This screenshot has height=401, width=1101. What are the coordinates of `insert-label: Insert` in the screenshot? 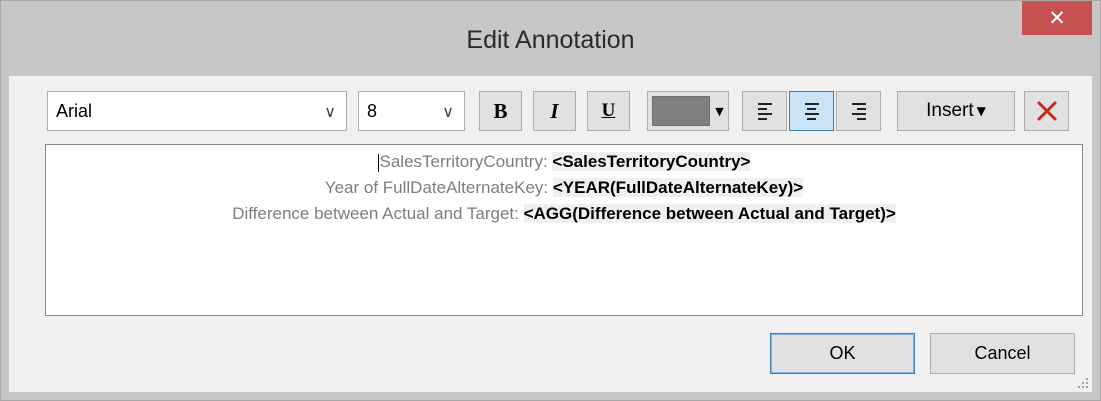 It's located at (950, 110).